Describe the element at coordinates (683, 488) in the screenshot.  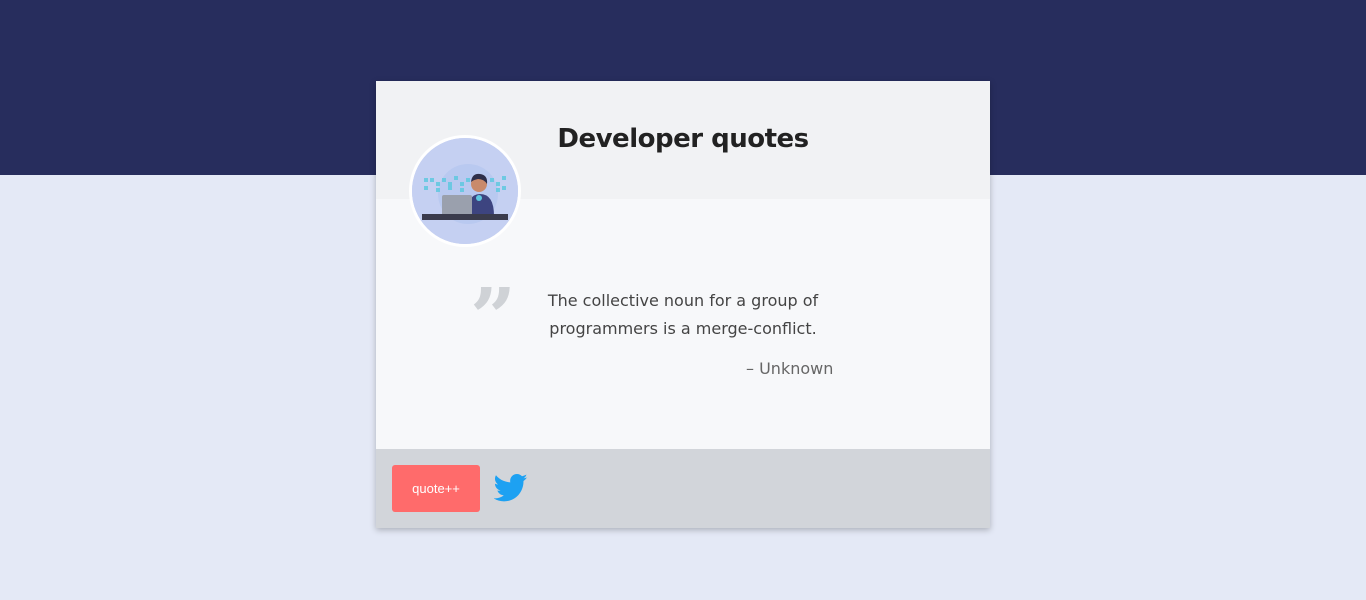
I see `card-footer: quote++` at that location.